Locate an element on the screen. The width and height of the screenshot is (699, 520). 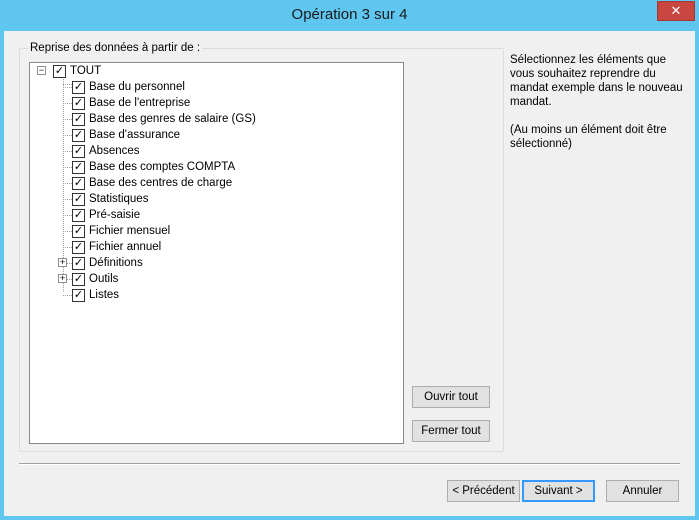
title-bar: Opération 3 sur 4 ✕ is located at coordinates (349, 15).